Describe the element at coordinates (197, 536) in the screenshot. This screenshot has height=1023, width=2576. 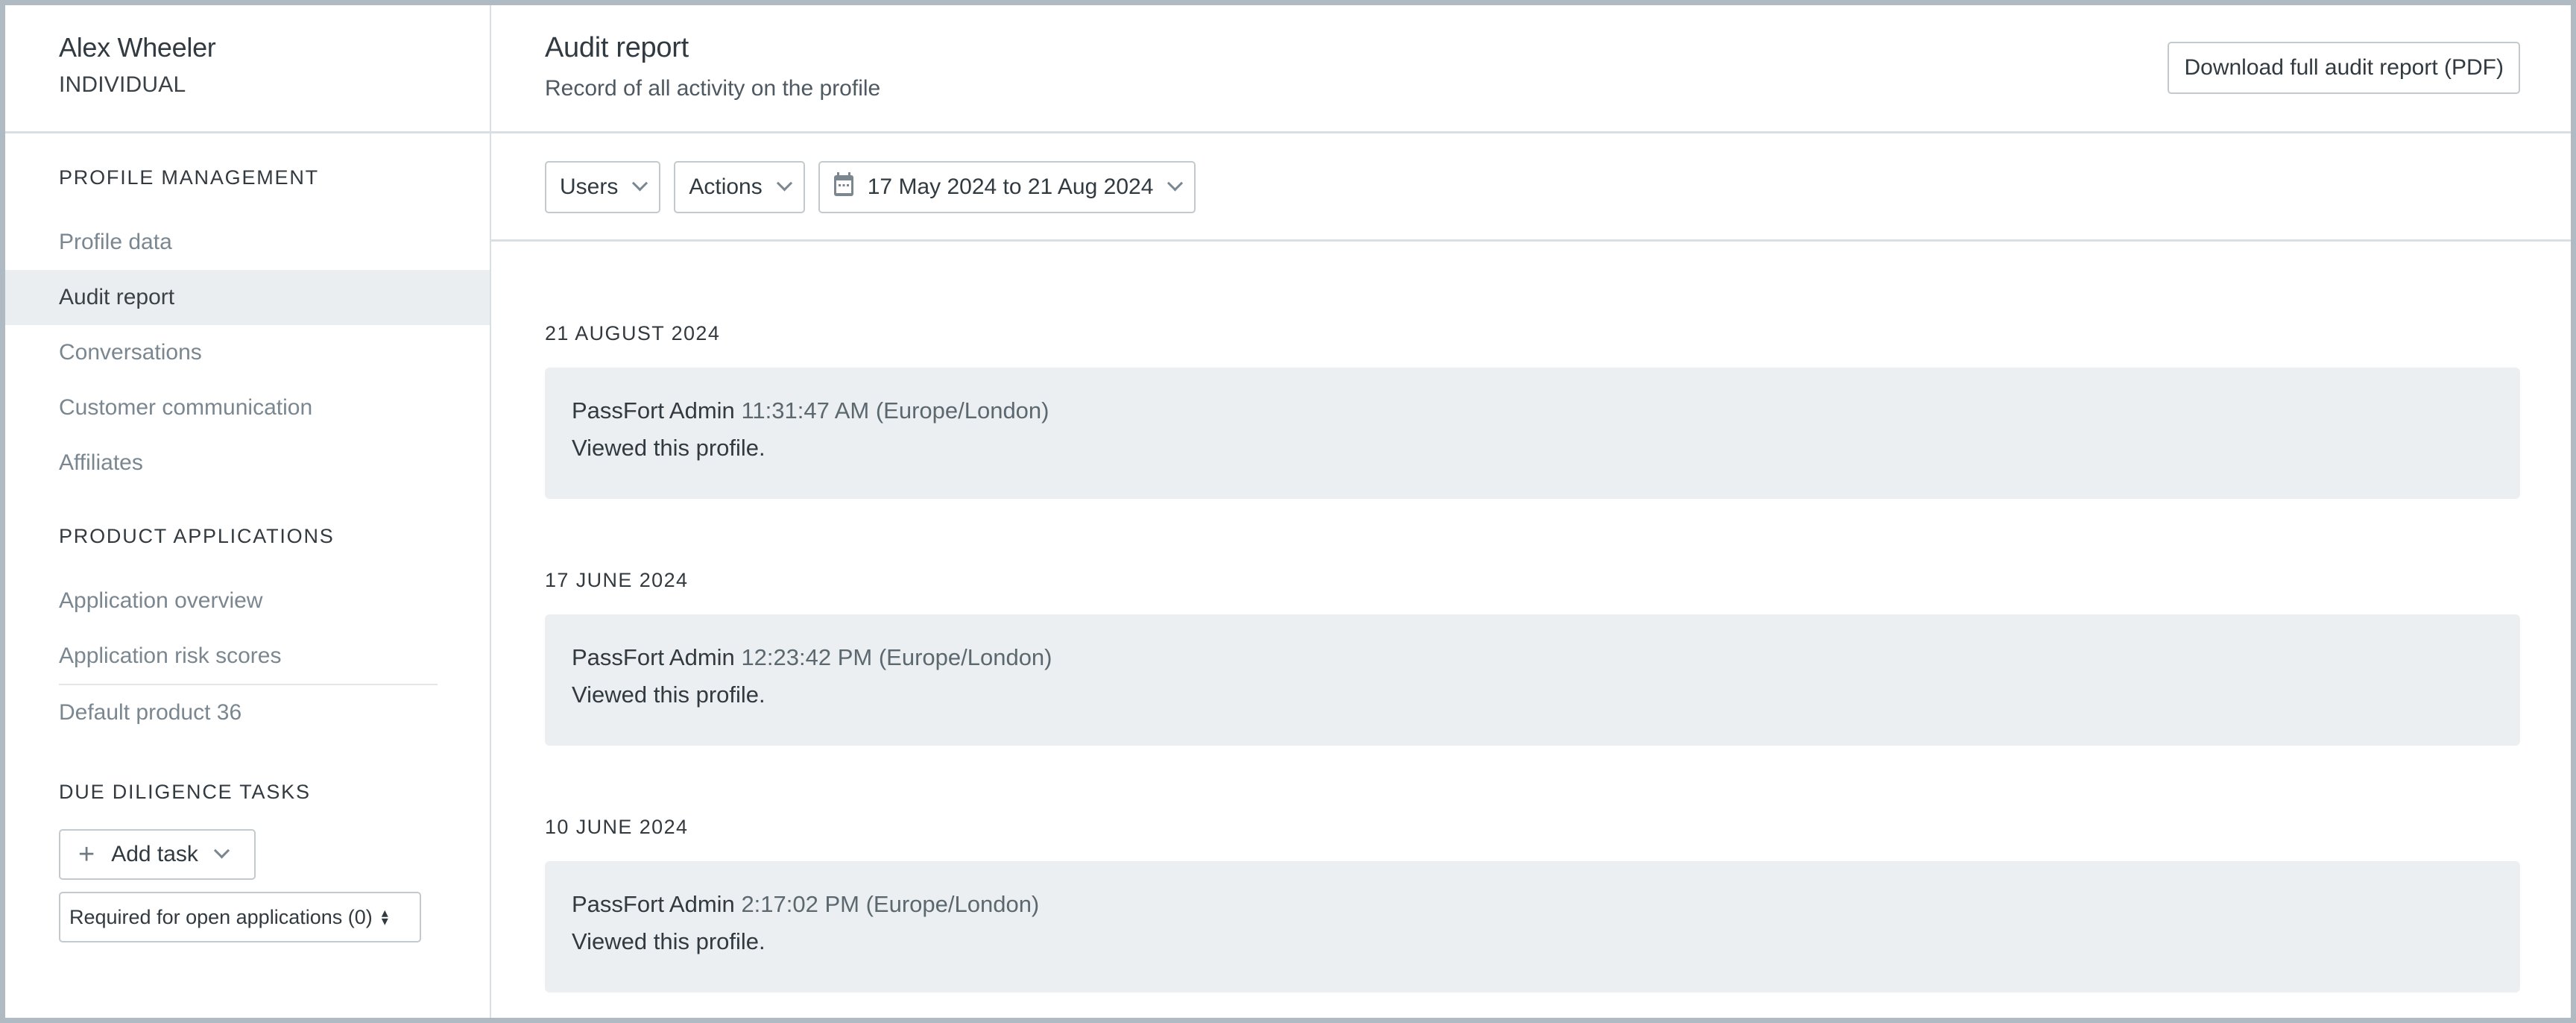
I see `section-title-product-applications: PRODUCT APPLICATIONS` at that location.